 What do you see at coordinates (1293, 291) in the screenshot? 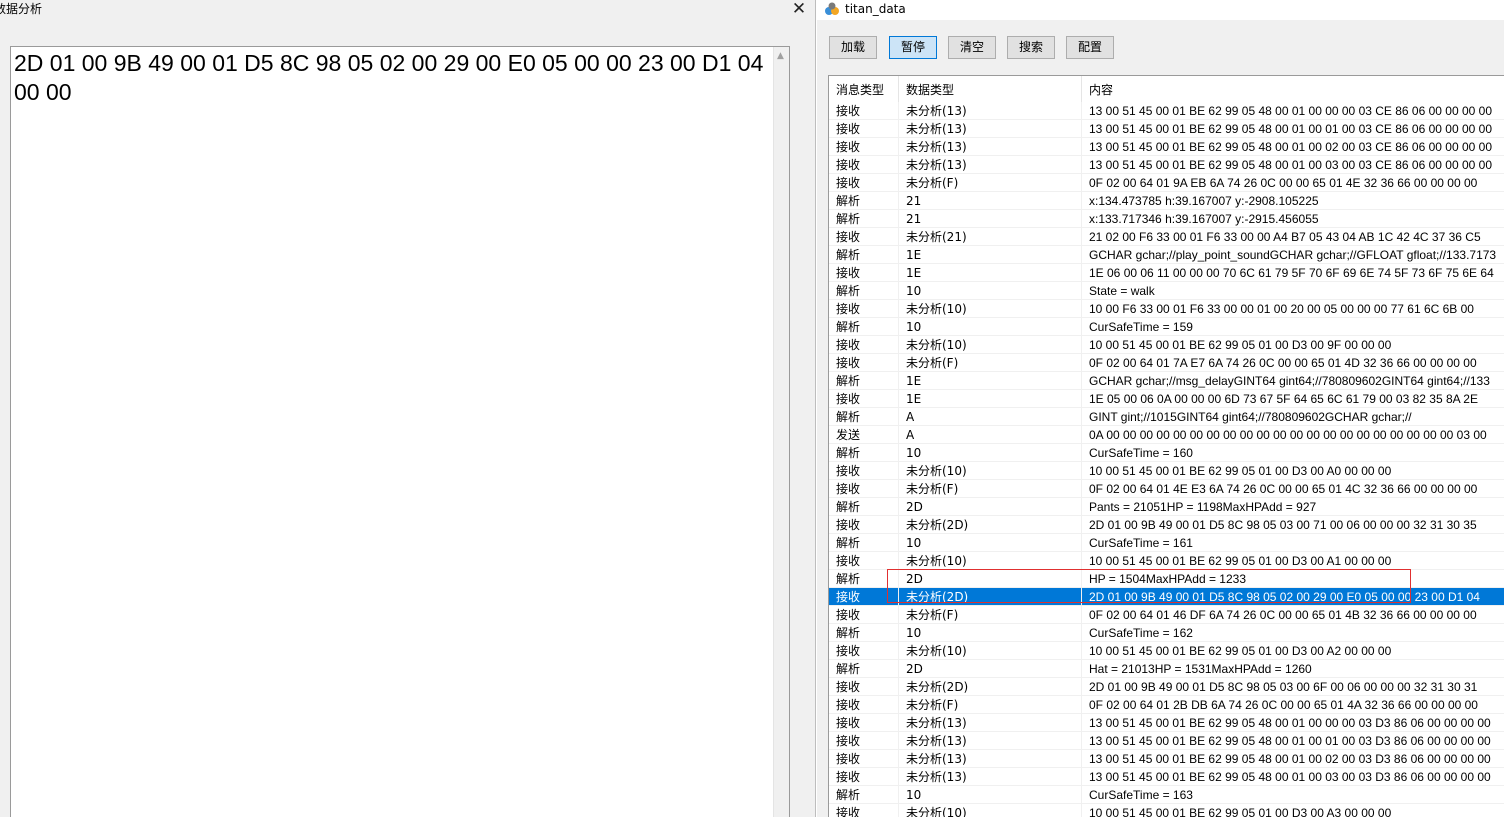
I see `content-cell: State = walk` at bounding box center [1293, 291].